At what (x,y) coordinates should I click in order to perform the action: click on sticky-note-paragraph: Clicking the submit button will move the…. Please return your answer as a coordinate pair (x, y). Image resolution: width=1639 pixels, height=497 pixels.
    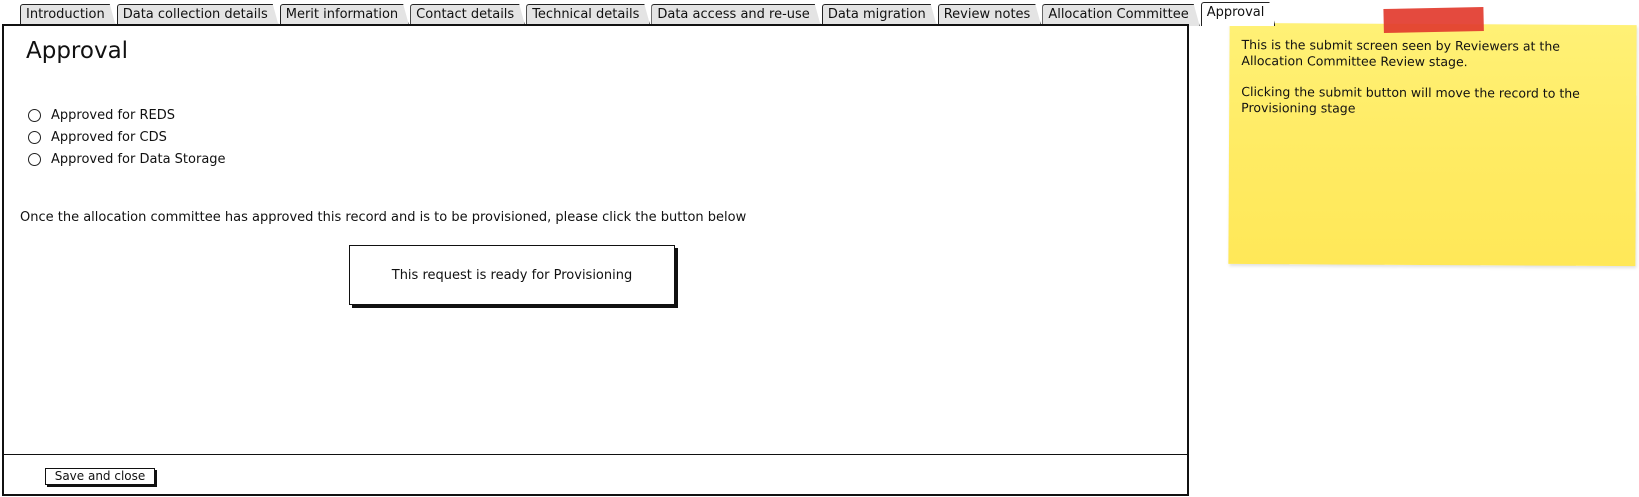
    Looking at the image, I should click on (1410, 99).